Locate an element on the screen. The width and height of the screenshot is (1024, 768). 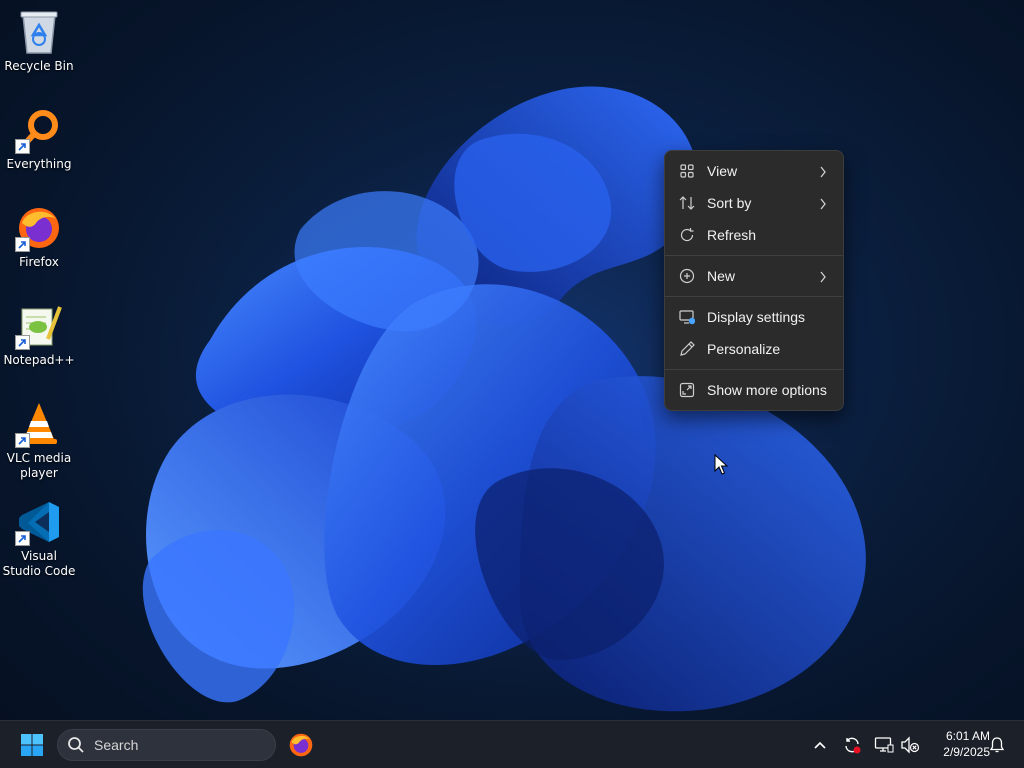
clock-date: 2/9/2025 is located at coordinates (966, 752).